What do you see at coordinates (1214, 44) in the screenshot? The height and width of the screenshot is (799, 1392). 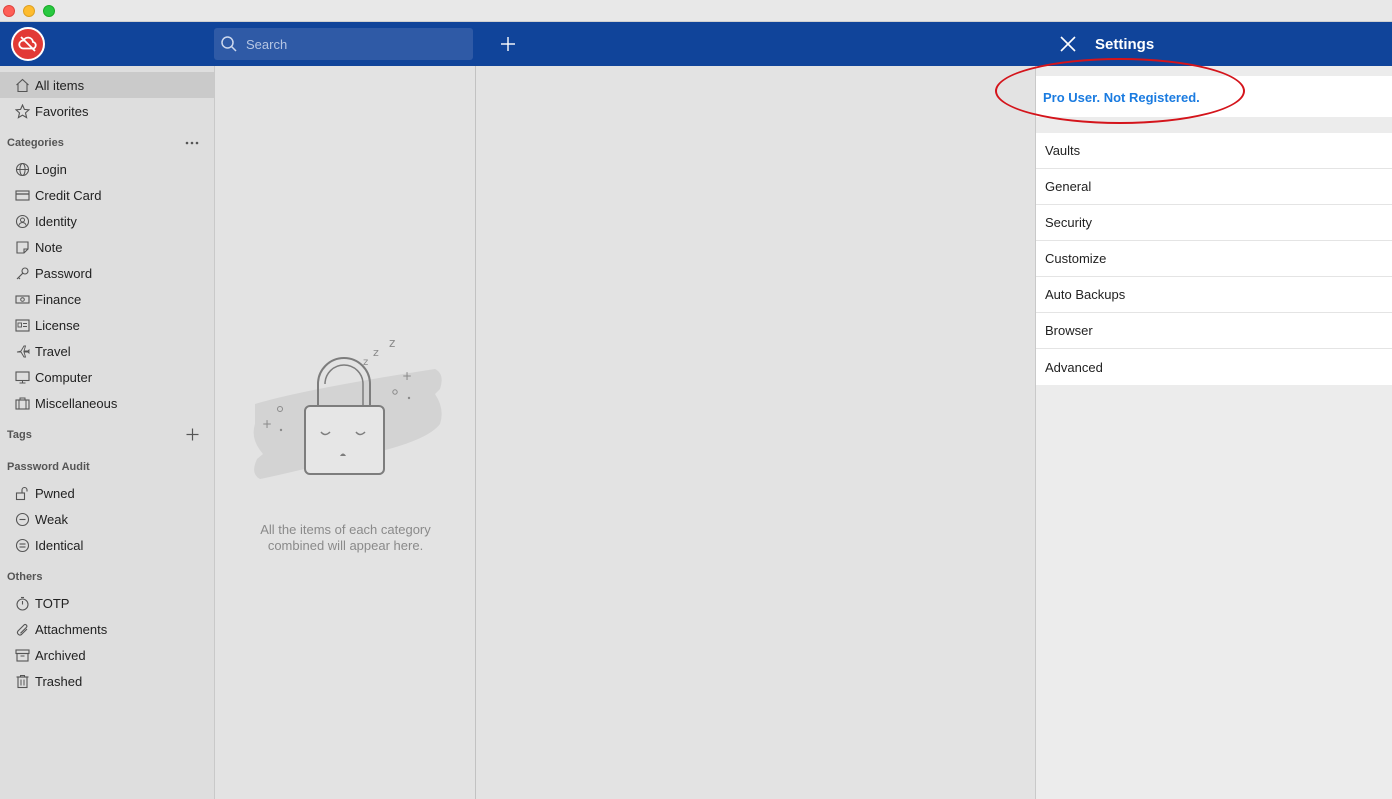 I see `settings-header: Settings` at bounding box center [1214, 44].